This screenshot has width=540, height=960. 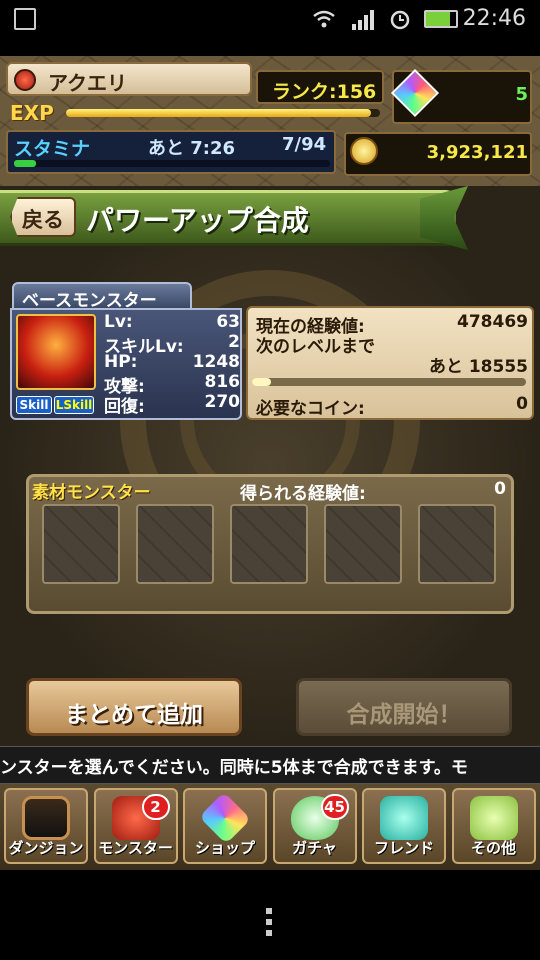 What do you see at coordinates (25, 163) in the screenshot?
I see `stamina-bar-fill` at bounding box center [25, 163].